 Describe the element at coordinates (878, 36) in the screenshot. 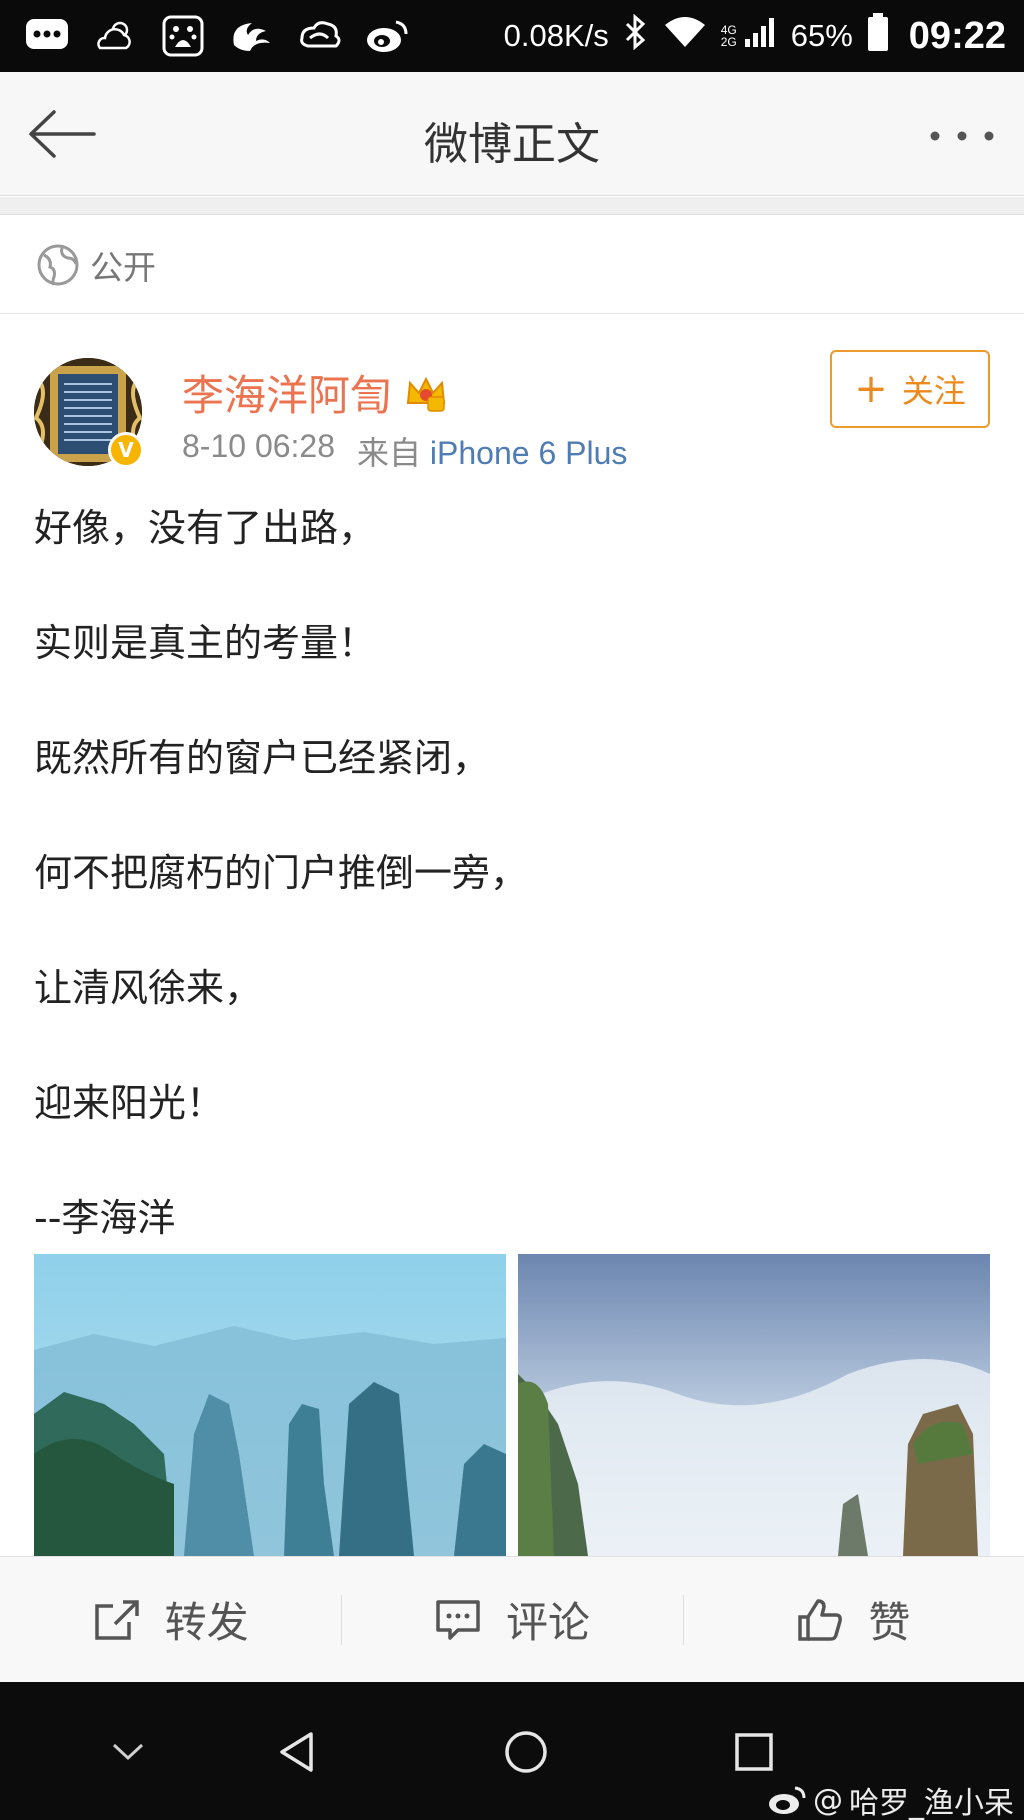

I see `battery-icon` at that location.